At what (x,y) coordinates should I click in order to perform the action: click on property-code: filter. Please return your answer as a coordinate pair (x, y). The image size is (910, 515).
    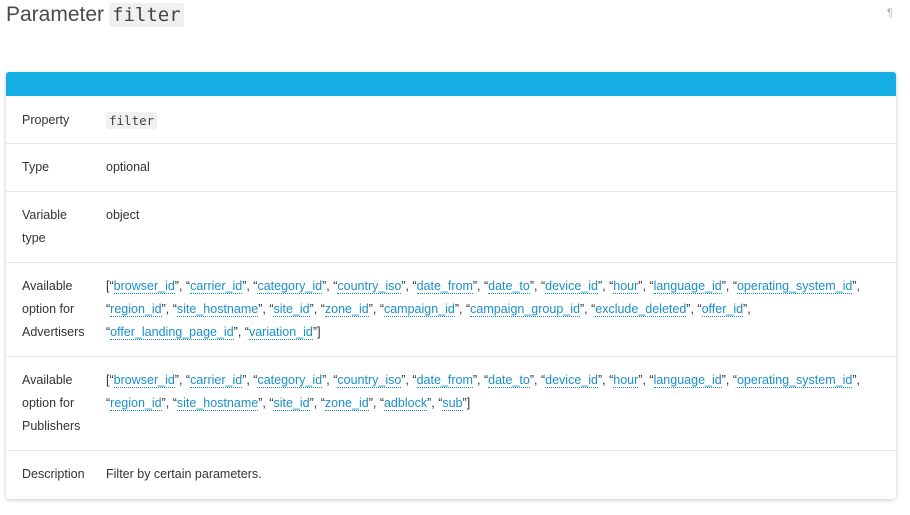
    Looking at the image, I should click on (132, 120).